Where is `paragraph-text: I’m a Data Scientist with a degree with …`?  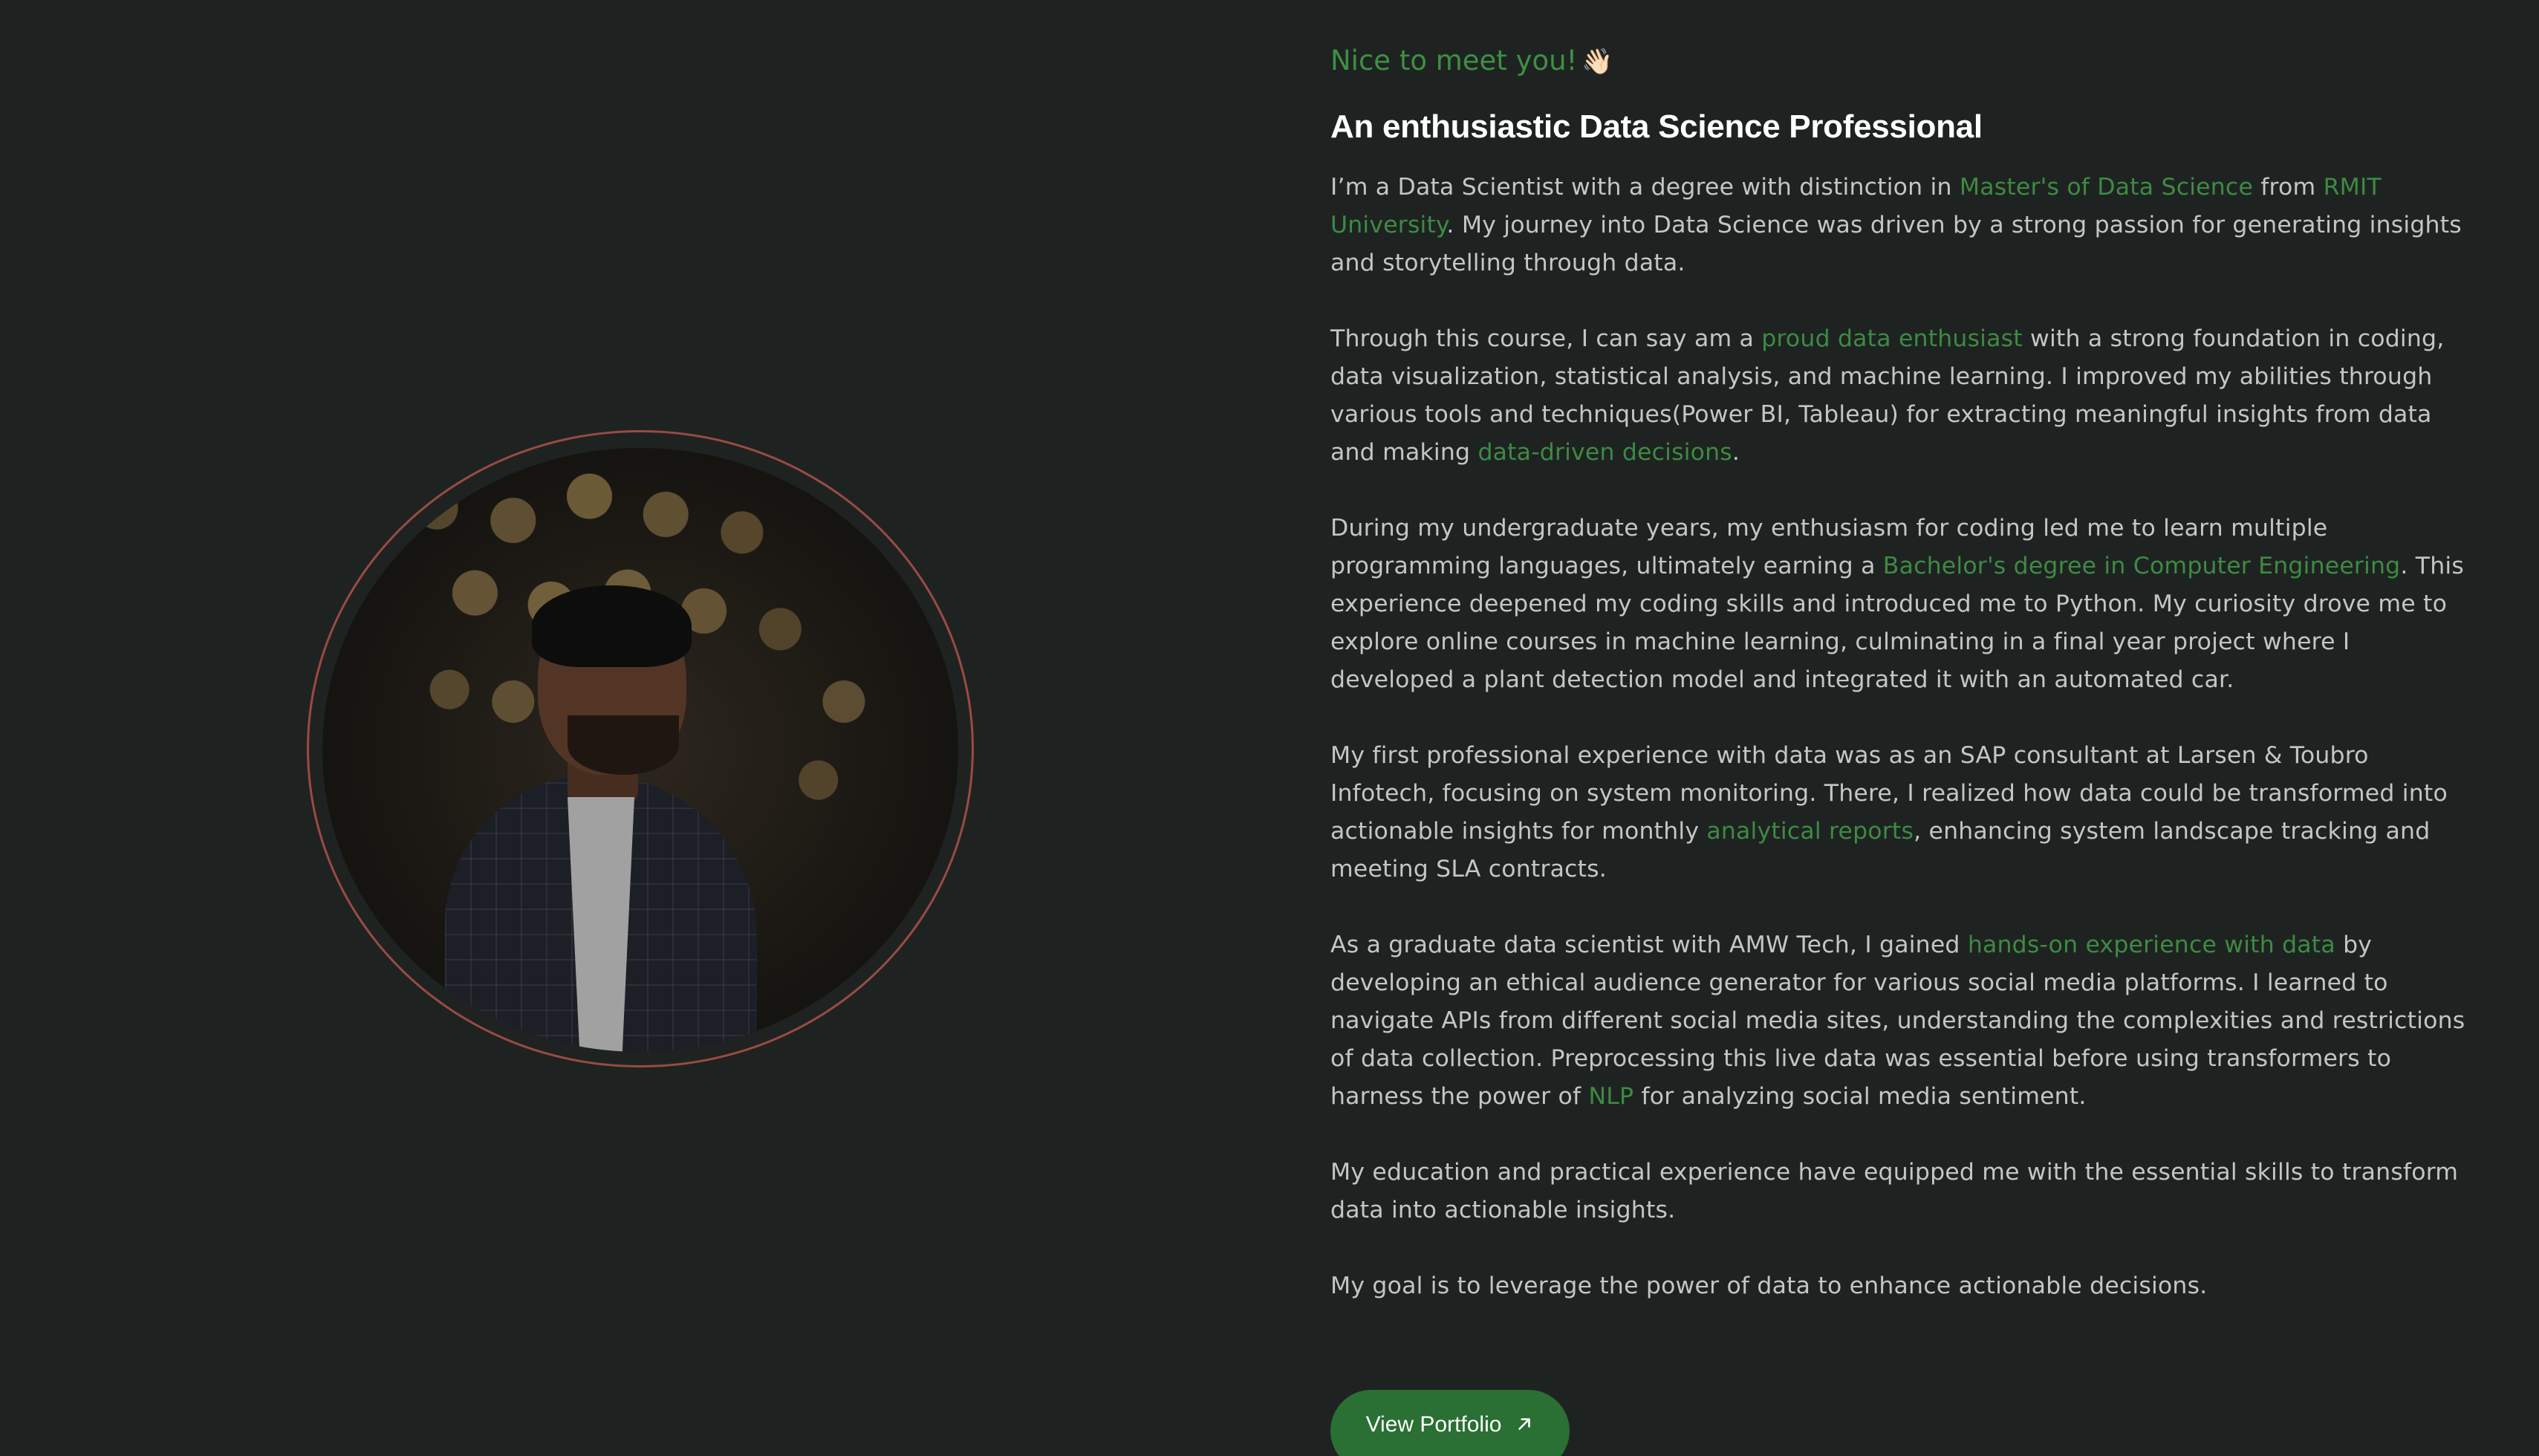
paragraph-text: I’m a Data Scientist with a degree with … is located at coordinates (1645, 187).